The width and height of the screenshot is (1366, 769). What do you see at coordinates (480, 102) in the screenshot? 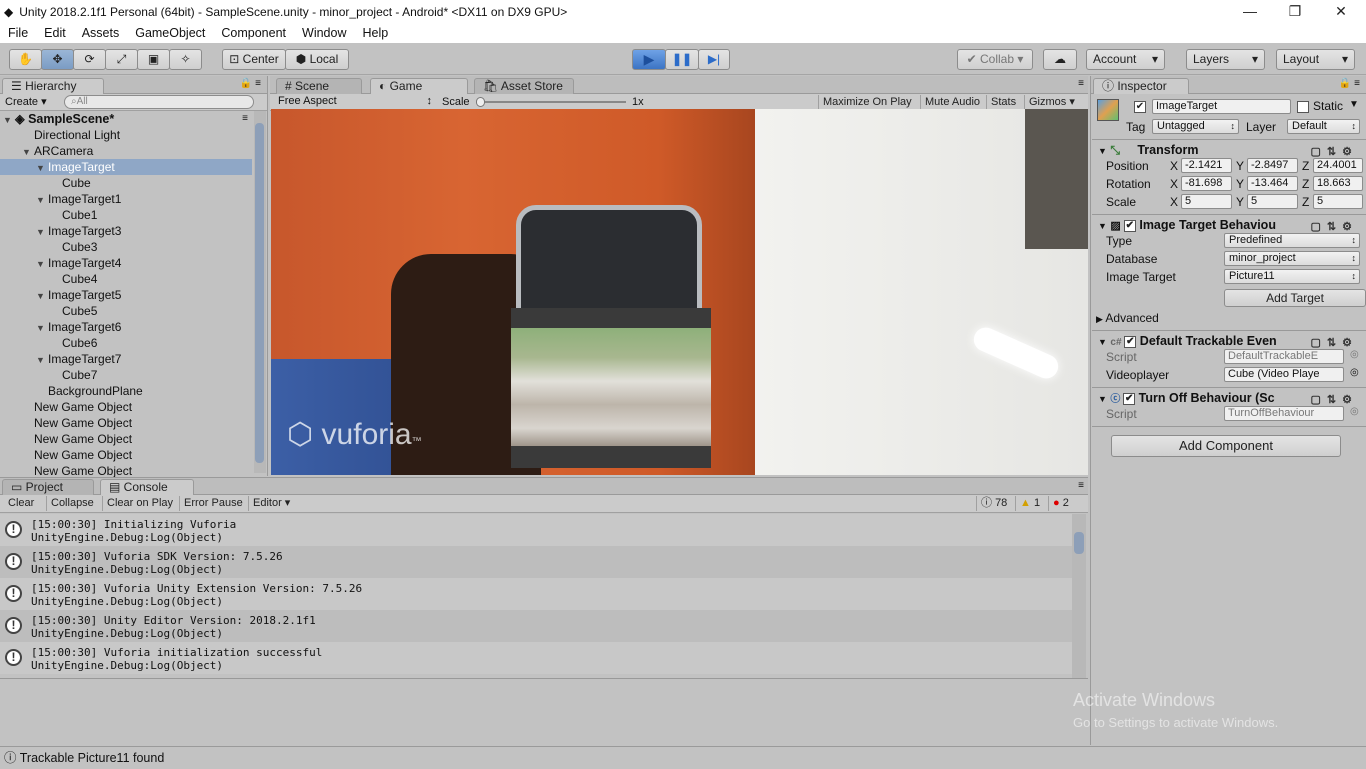
I see `scale-slider-thumb` at bounding box center [480, 102].